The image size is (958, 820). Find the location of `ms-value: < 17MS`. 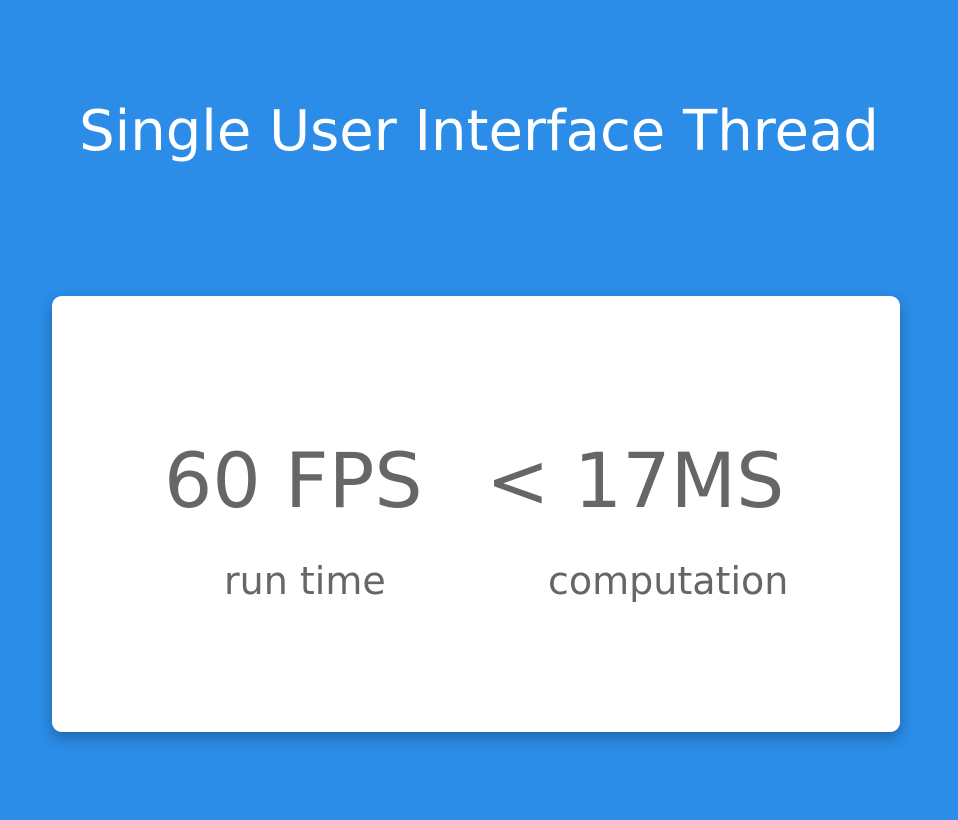

ms-value: < 17MS is located at coordinates (635, 480).